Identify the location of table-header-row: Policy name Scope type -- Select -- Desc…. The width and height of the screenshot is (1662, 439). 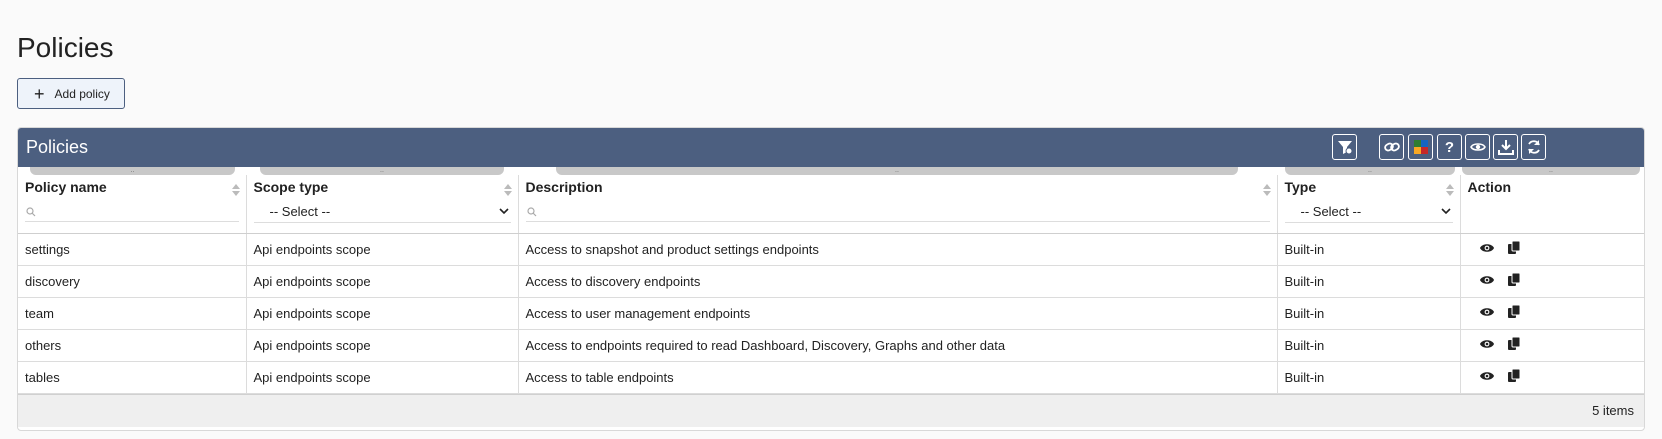
(831, 204).